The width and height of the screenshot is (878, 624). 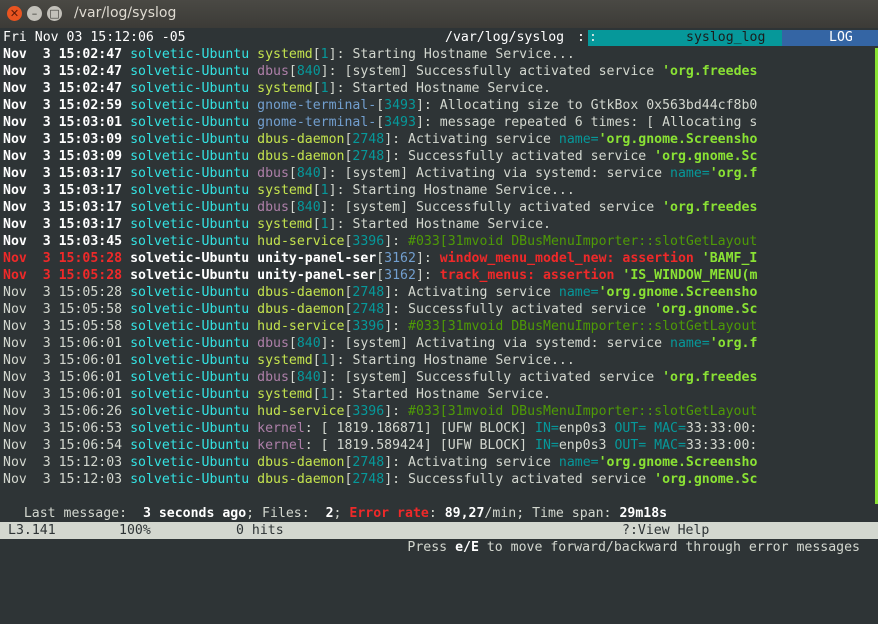 What do you see at coordinates (439, 14) in the screenshot?
I see `window-titlebar: ✕ – □ /var/log/syslog` at bounding box center [439, 14].